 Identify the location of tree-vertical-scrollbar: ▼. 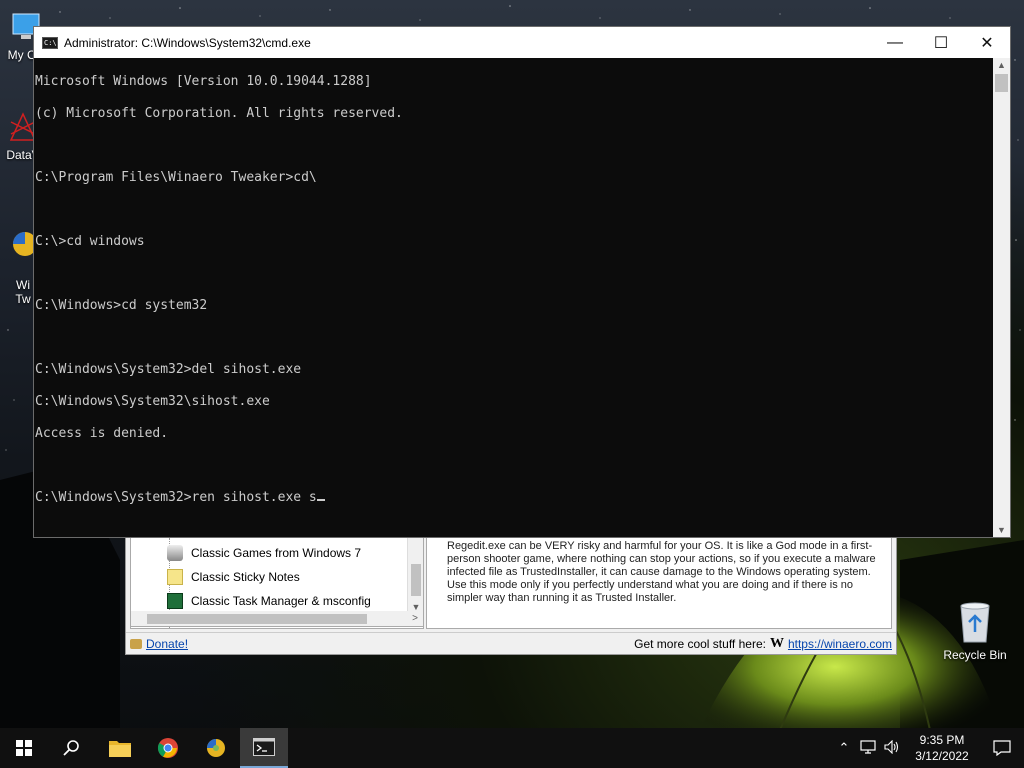
(415, 575).